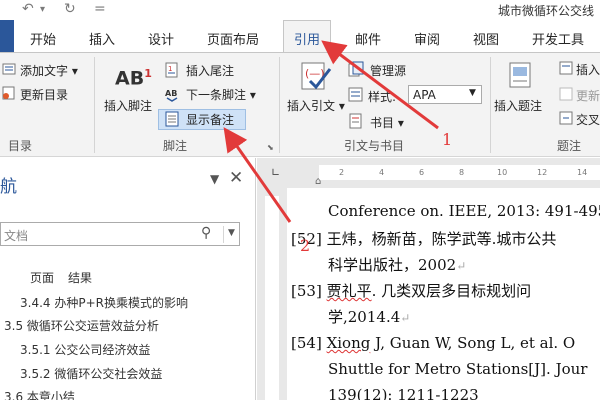 This screenshot has width=600, height=400. What do you see at coordinates (486, 38) in the screenshot?
I see `tab-view: 视图` at bounding box center [486, 38].